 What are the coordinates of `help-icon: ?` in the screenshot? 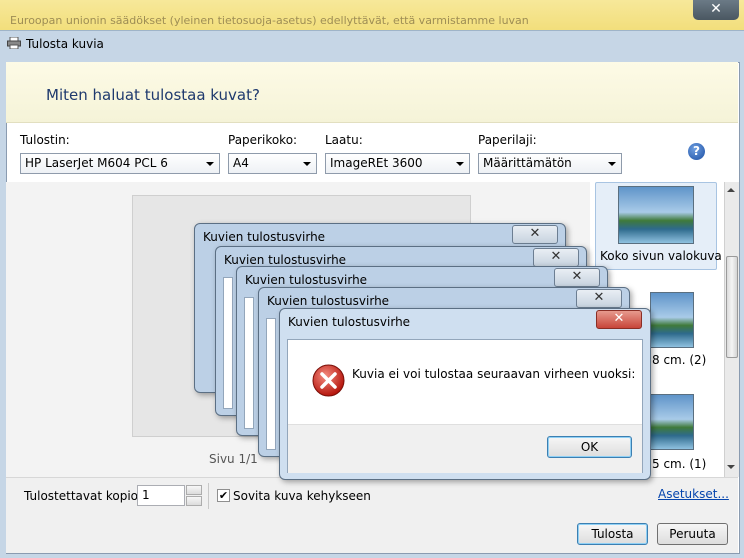 It's located at (696, 151).